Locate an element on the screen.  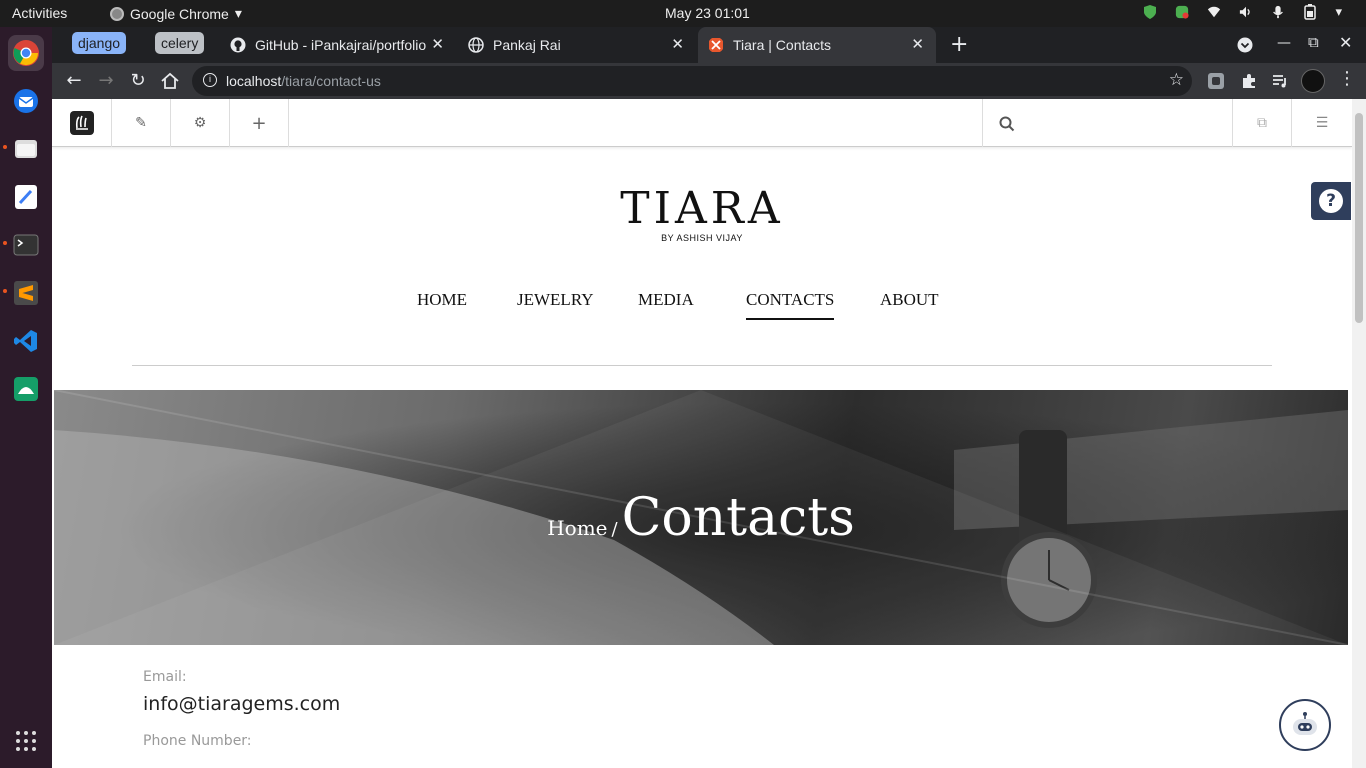
help-button: ? is located at coordinates (1331, 201).